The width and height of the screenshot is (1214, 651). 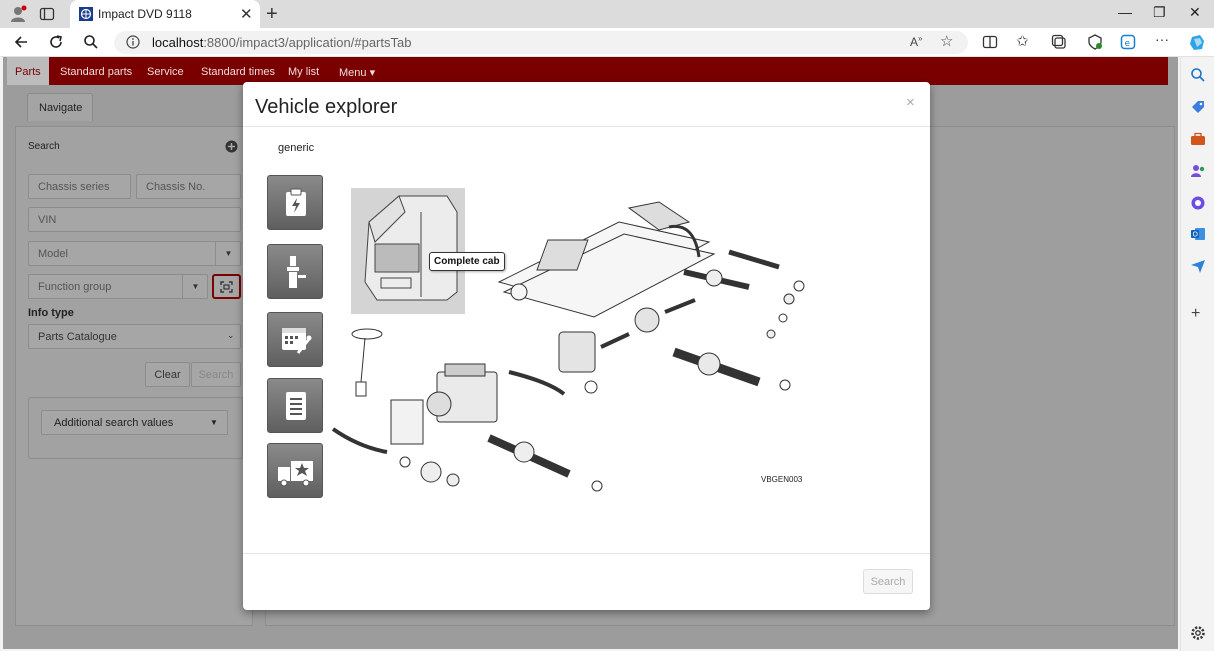 I want to click on add-circle-icon, so click(x=231, y=146).